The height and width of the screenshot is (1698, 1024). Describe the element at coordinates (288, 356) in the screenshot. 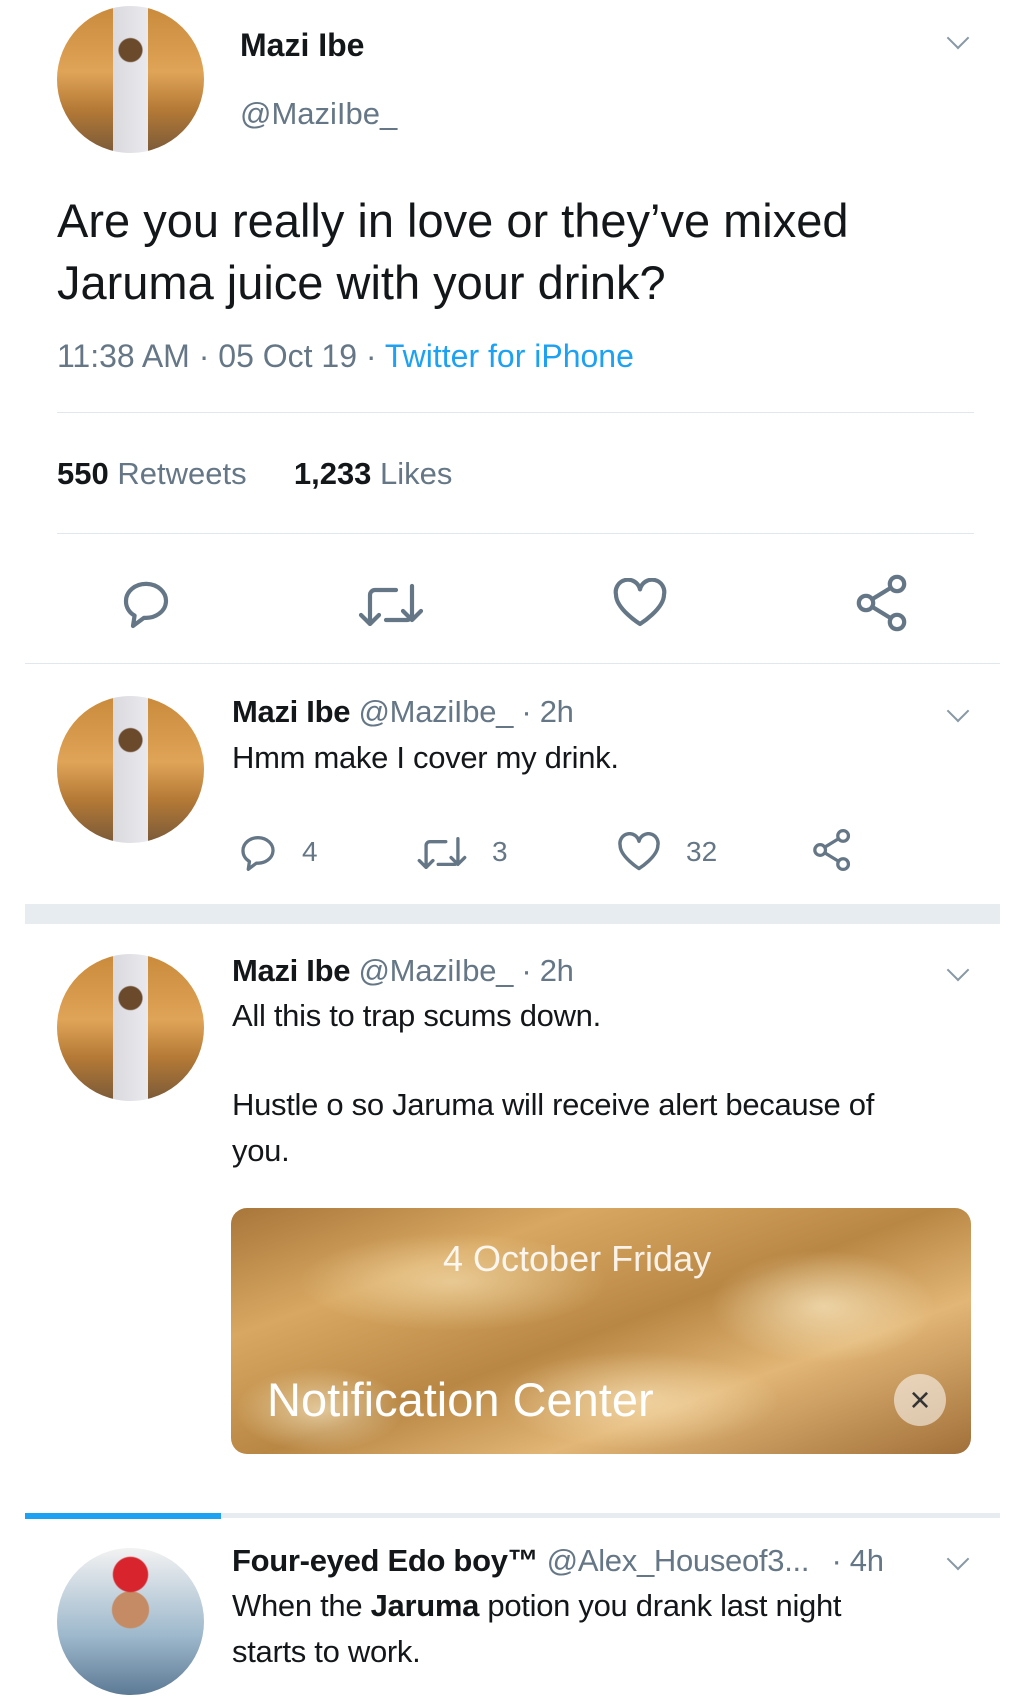

I see `tweet-date: 05 Oct 19` at that location.